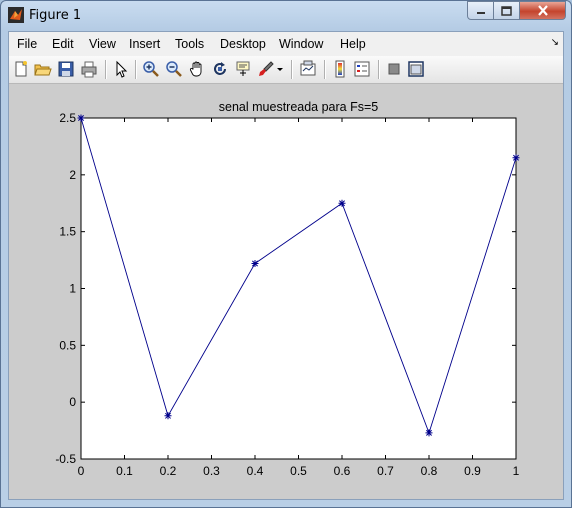 Image resolution: width=572 pixels, height=508 pixels. I want to click on brush-icon, so click(266, 69).